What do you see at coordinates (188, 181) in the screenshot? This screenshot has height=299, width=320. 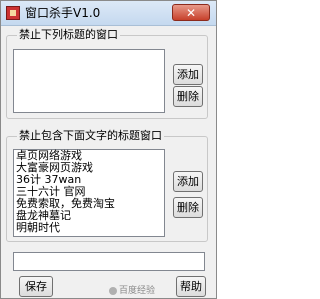 I see `add-keyword-button: 添加` at bounding box center [188, 181].